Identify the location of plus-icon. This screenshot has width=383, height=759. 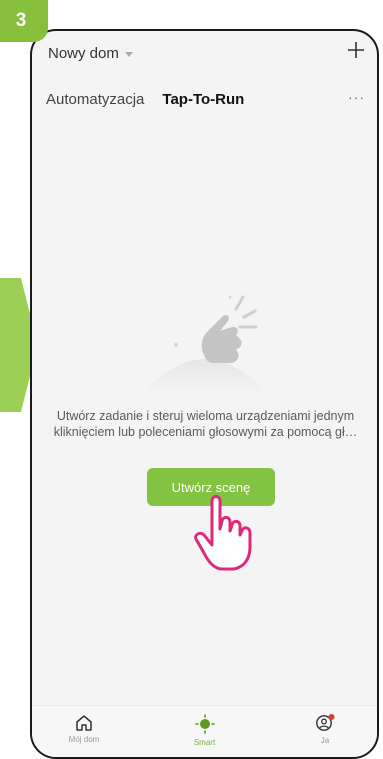
(356, 50).